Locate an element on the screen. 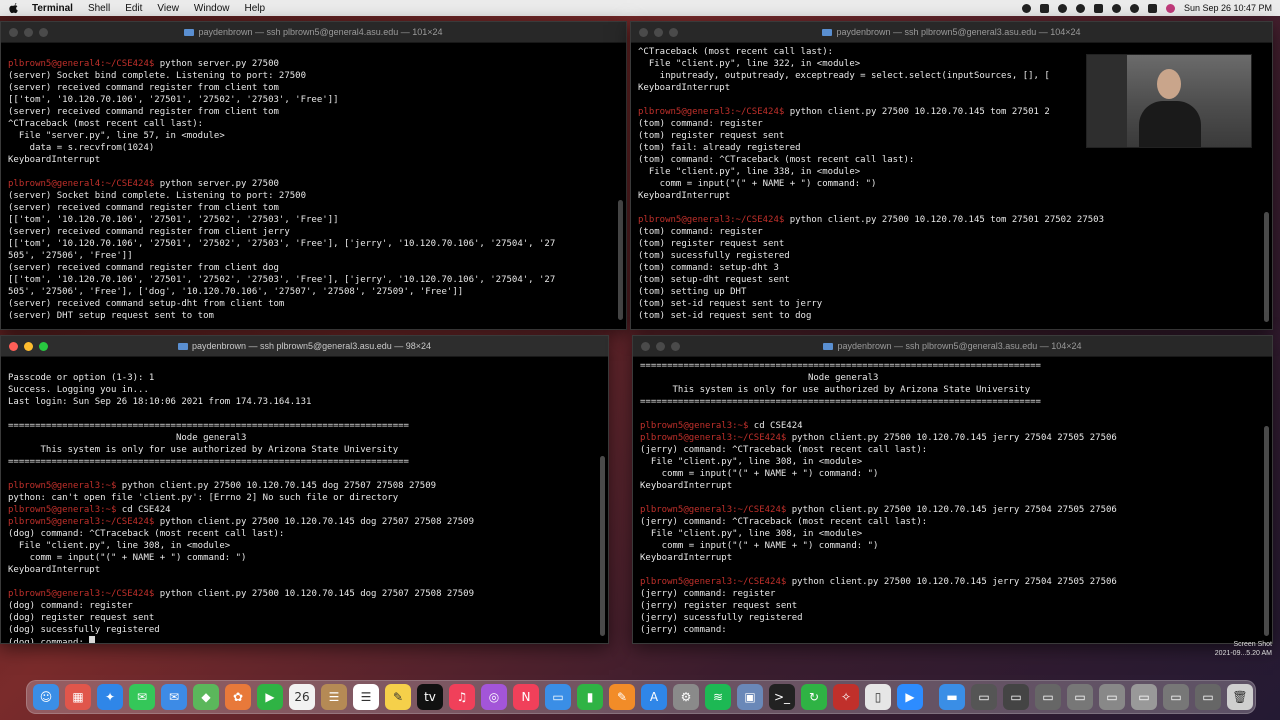 This screenshot has height=720, width=1280. terminal-icon: >_ is located at coordinates (782, 697).